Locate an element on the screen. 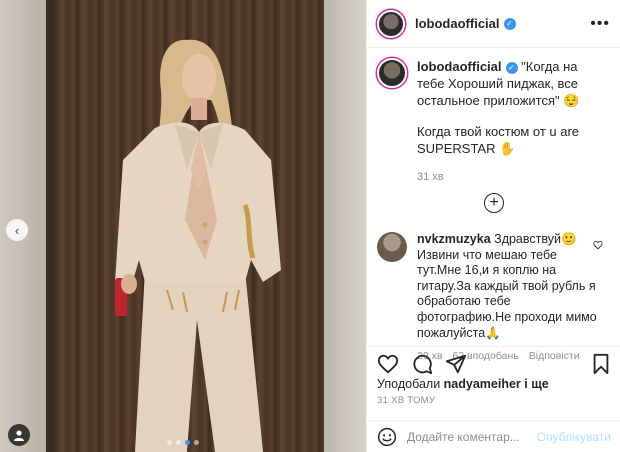 This screenshot has height=452, width=620. post-header: lobodaofficial ✓ ••• is located at coordinates (493, 24).